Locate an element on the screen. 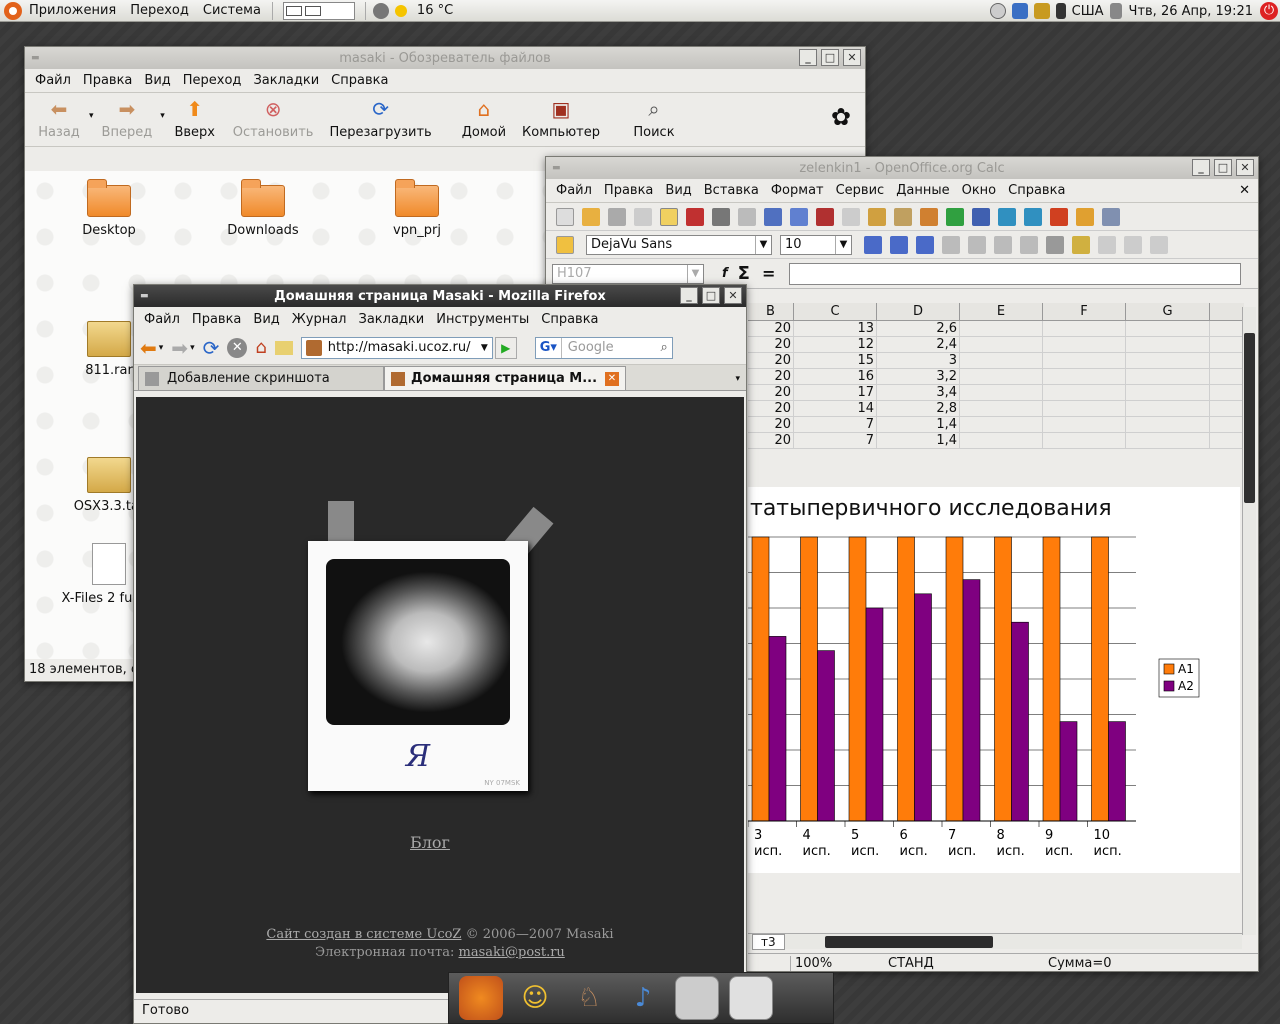 This screenshot has height=1024, width=1280. workspace-switcher is located at coordinates (318, 10).